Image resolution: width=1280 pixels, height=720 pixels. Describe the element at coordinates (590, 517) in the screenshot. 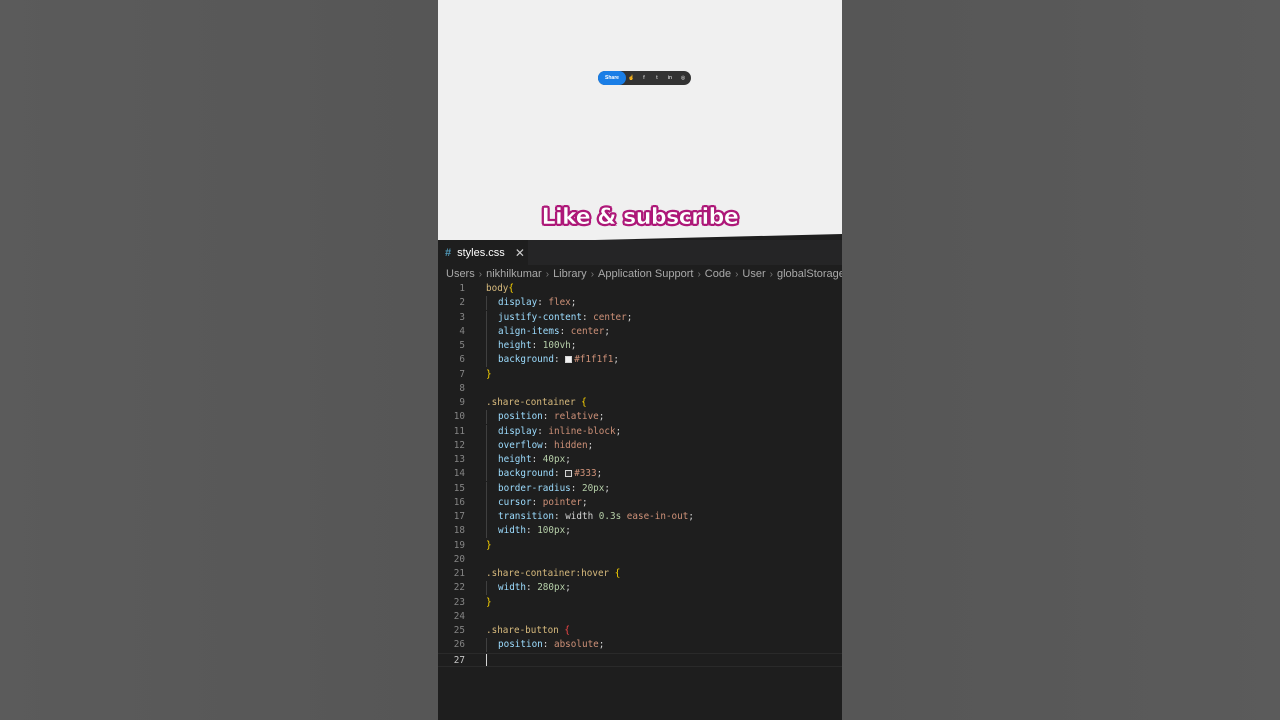

I see `line-text: transition: width 0.3s ease-in-out;` at that location.